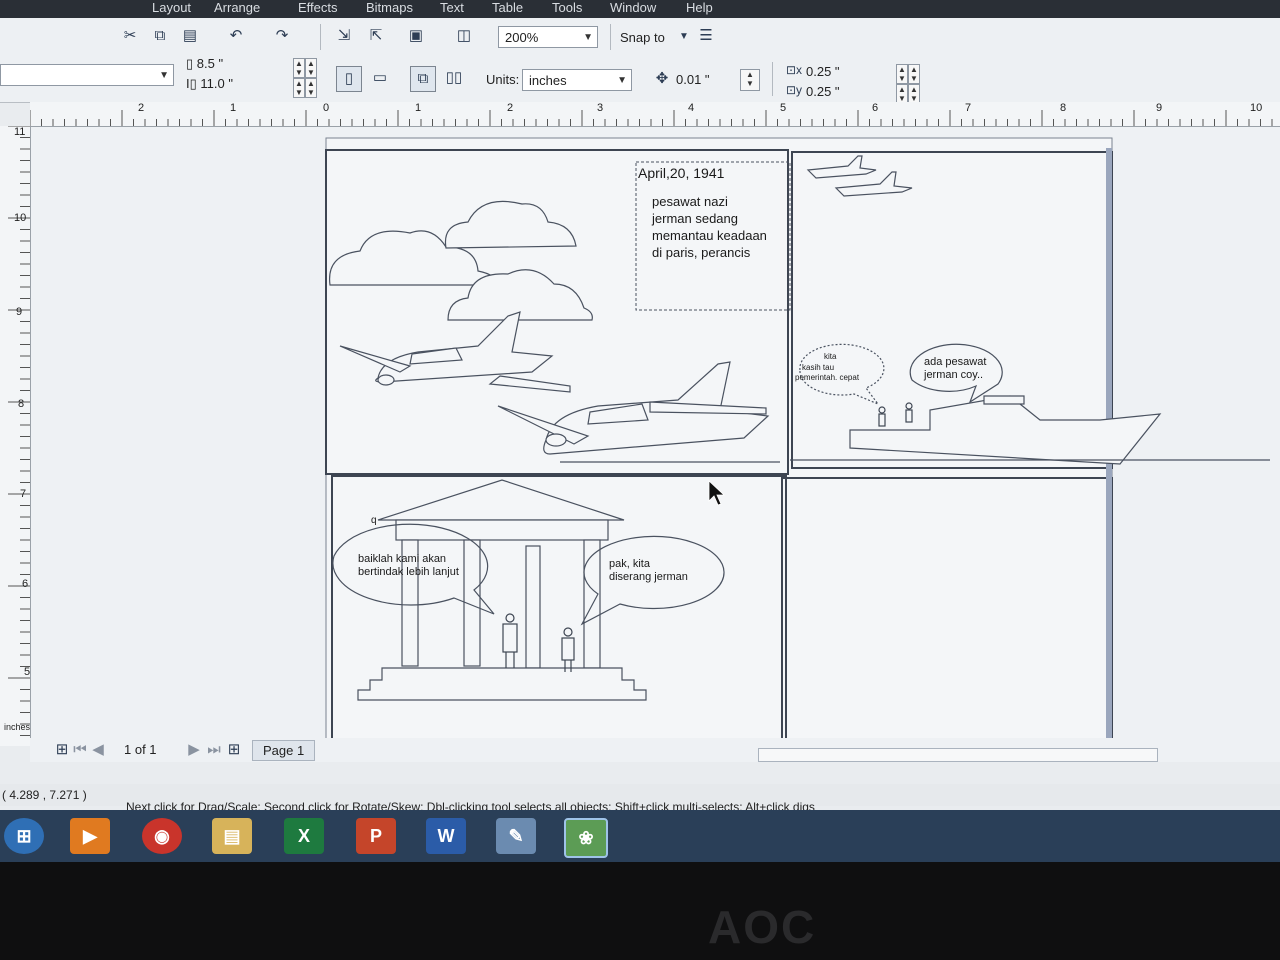 The height and width of the screenshot is (960, 1280). I want to click on powerpoint-icon: P, so click(376, 836).